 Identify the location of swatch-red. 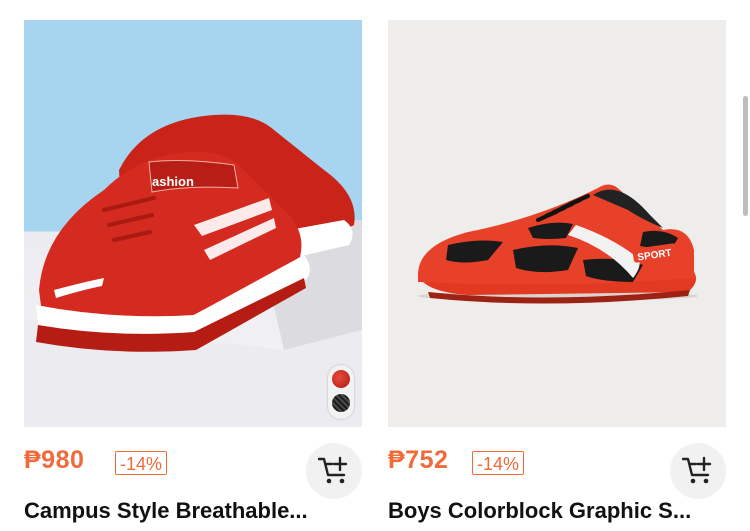
(341, 379).